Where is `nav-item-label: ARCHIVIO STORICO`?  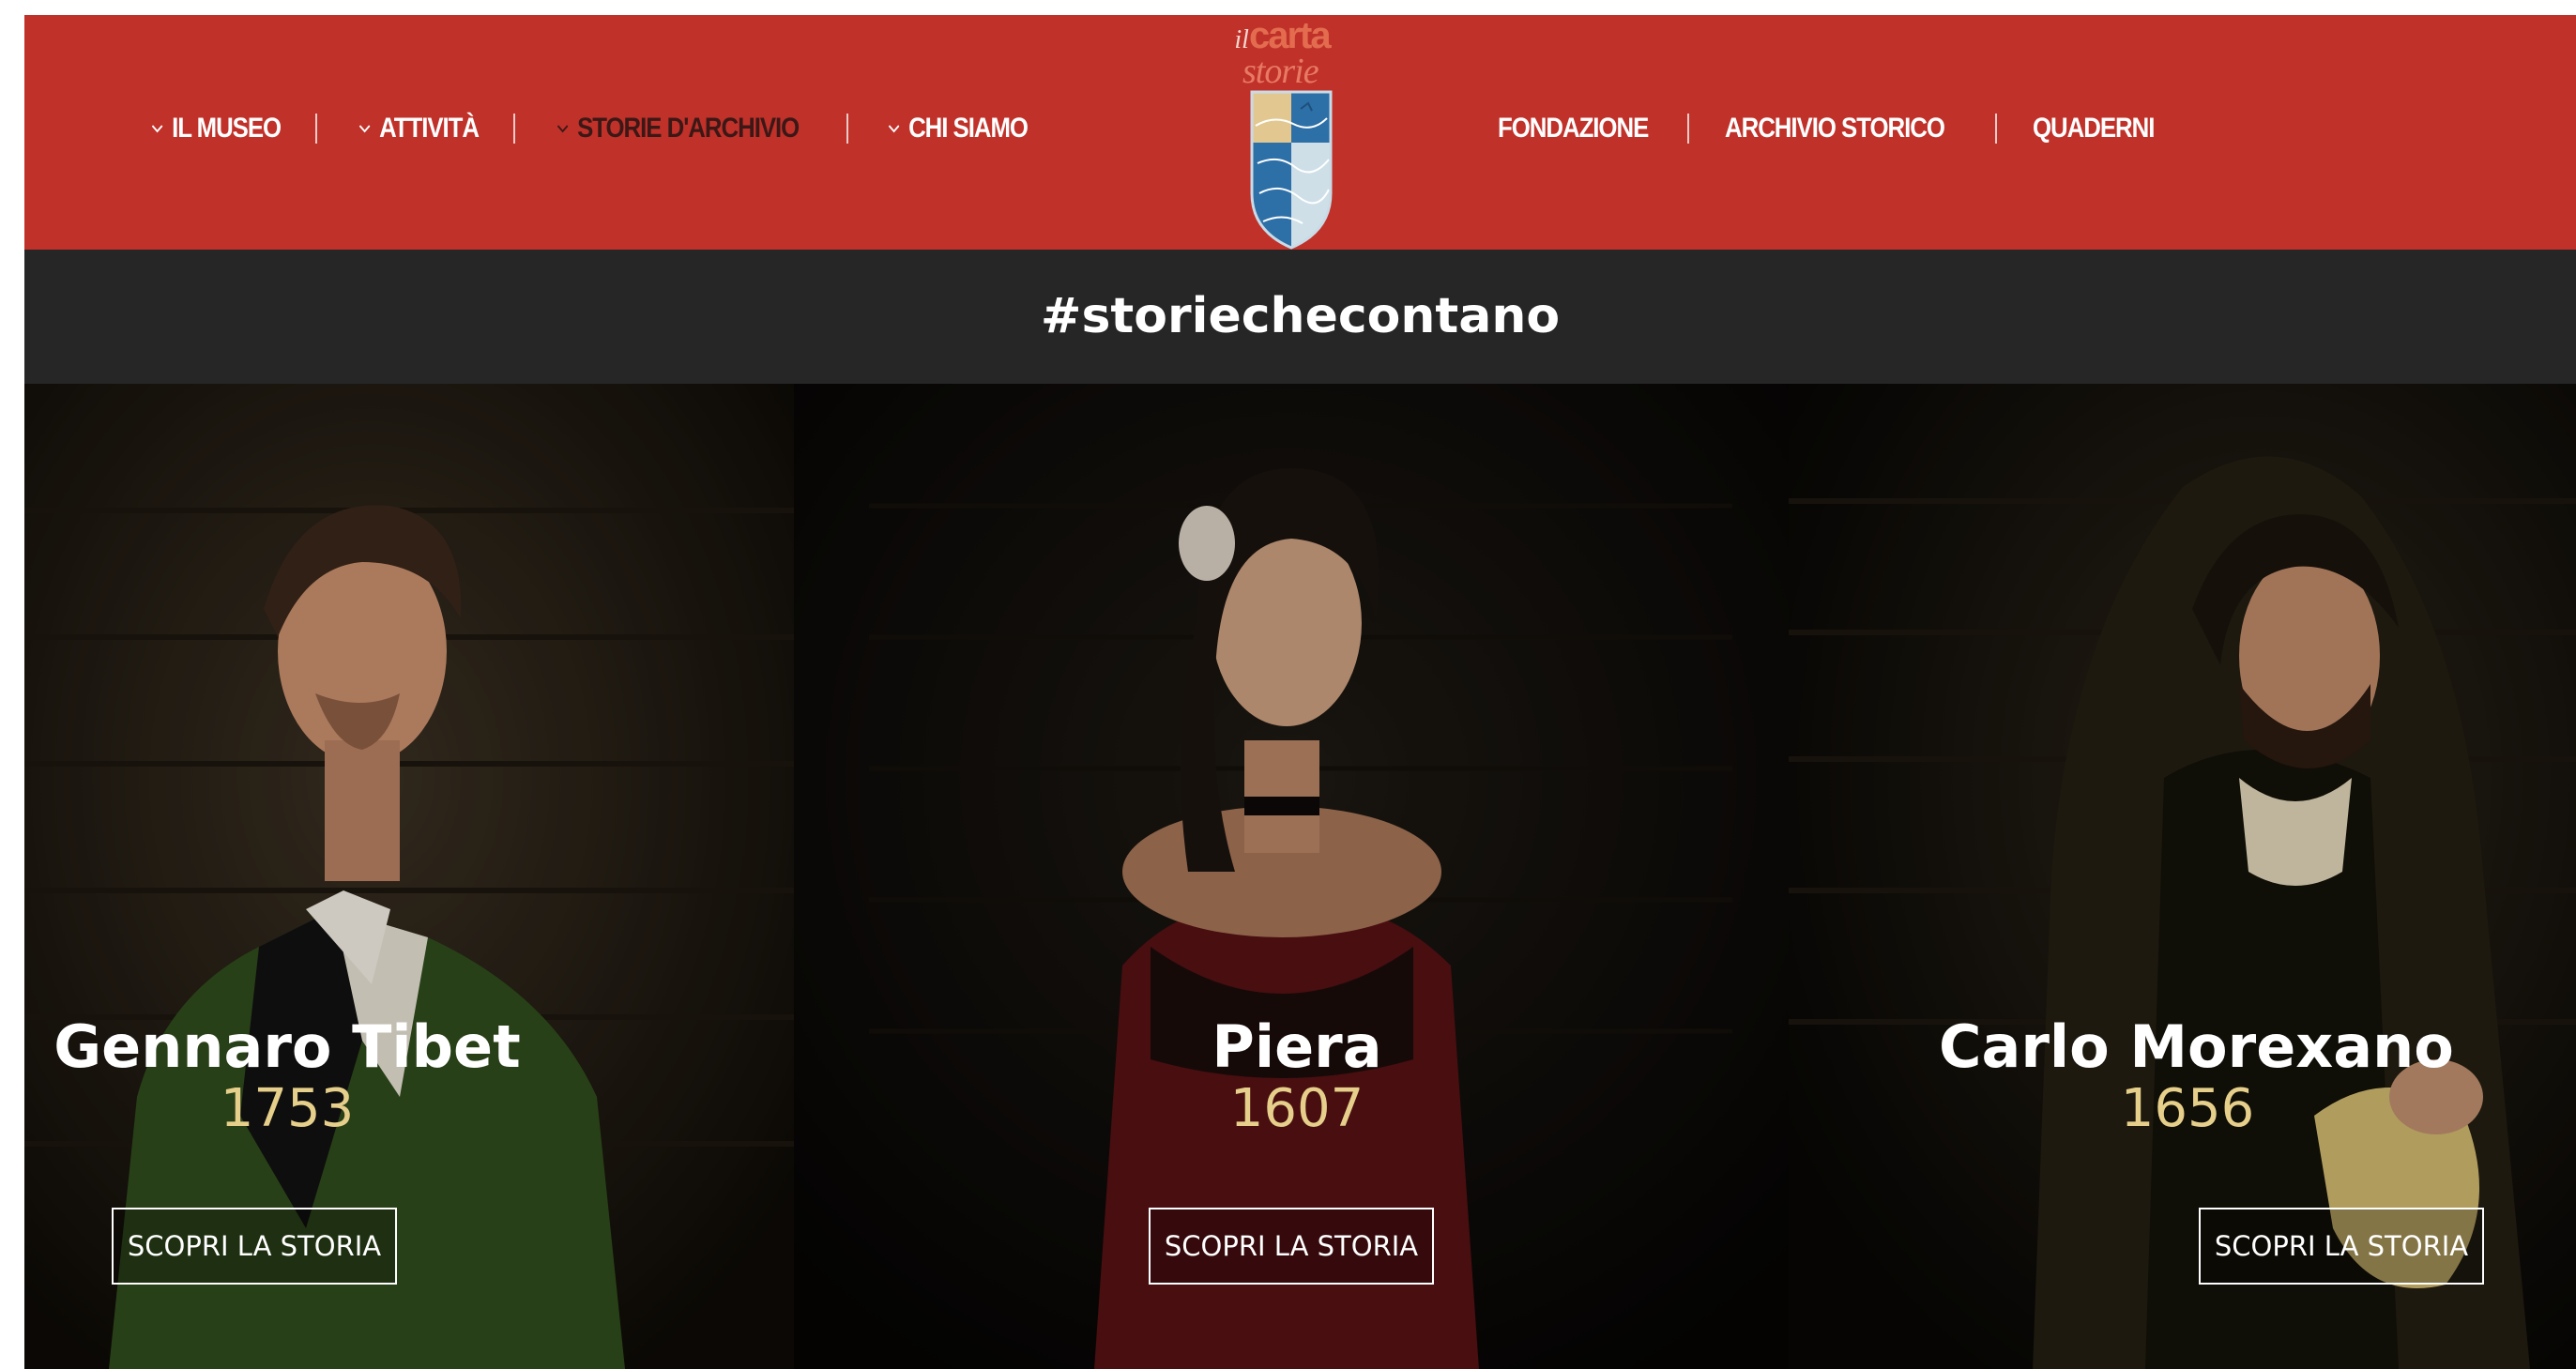
nav-item-label: ARCHIVIO STORICO is located at coordinates (1835, 128).